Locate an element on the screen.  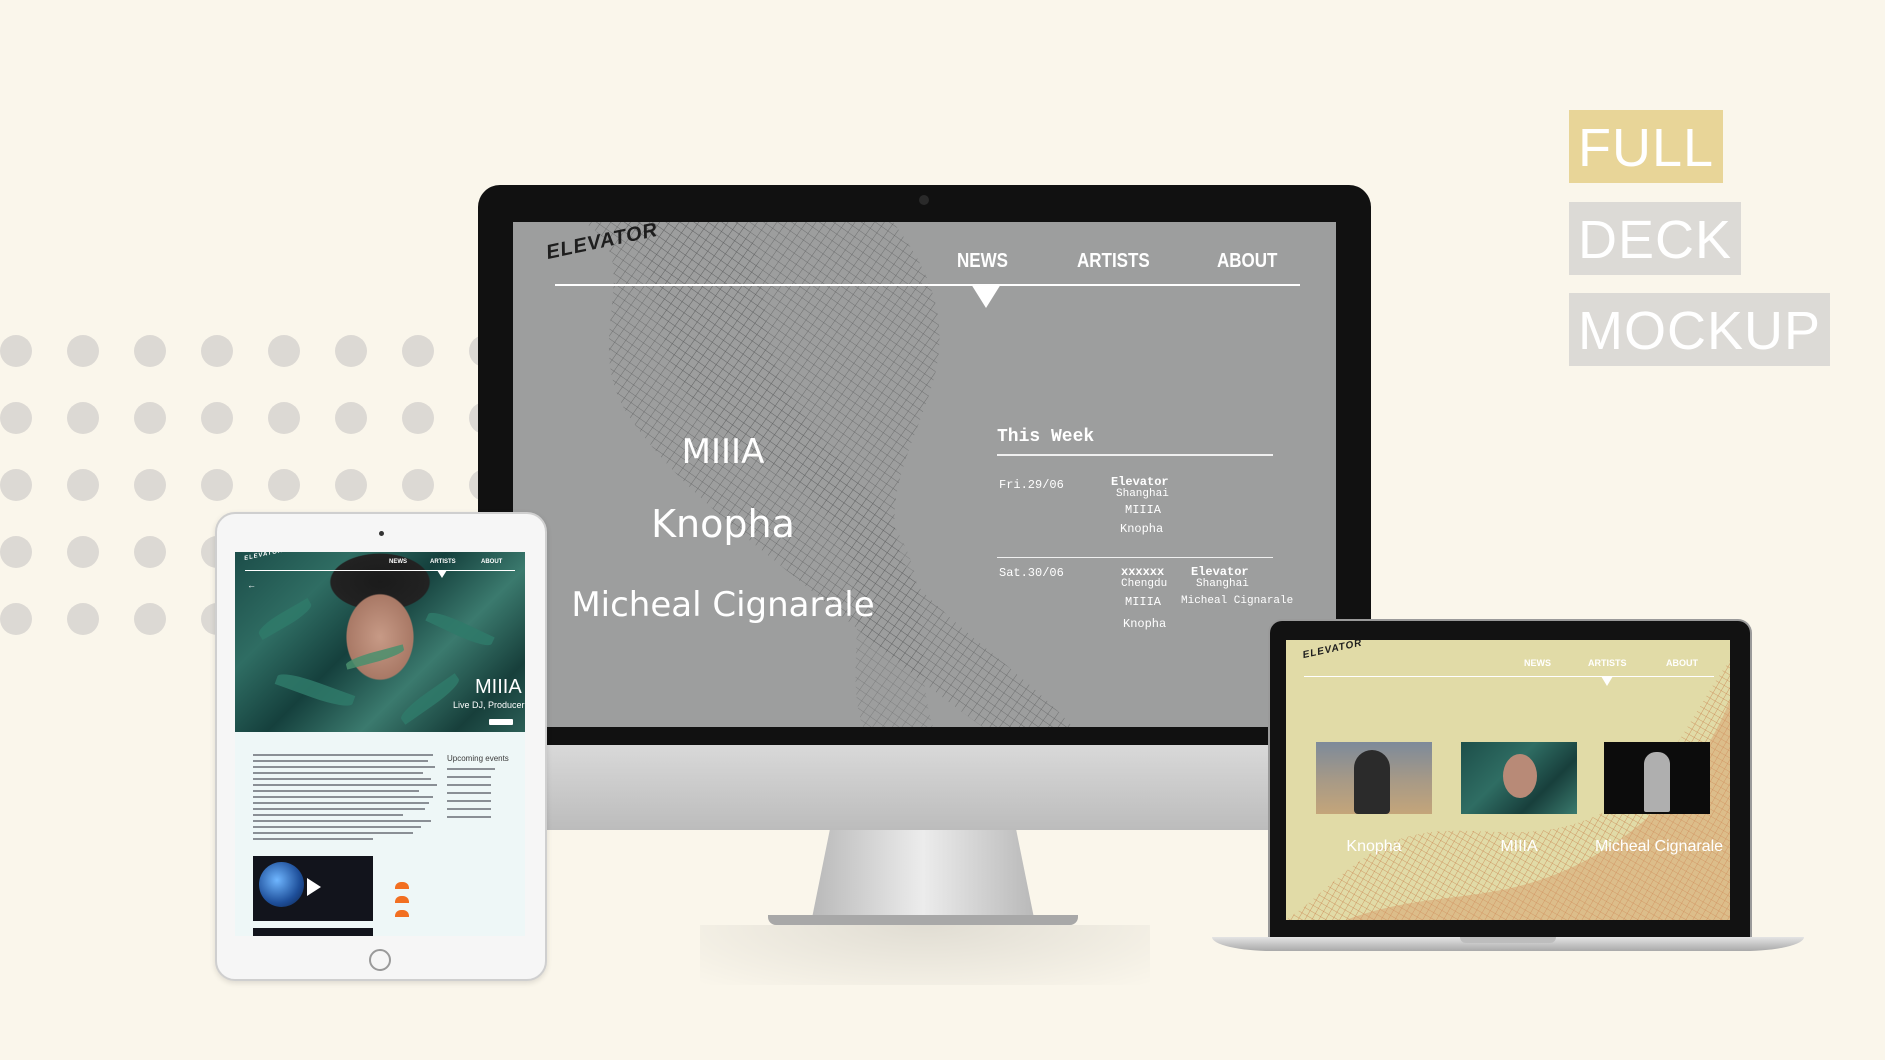
event-venue: xxxxxx is located at coordinates (1142, 572).